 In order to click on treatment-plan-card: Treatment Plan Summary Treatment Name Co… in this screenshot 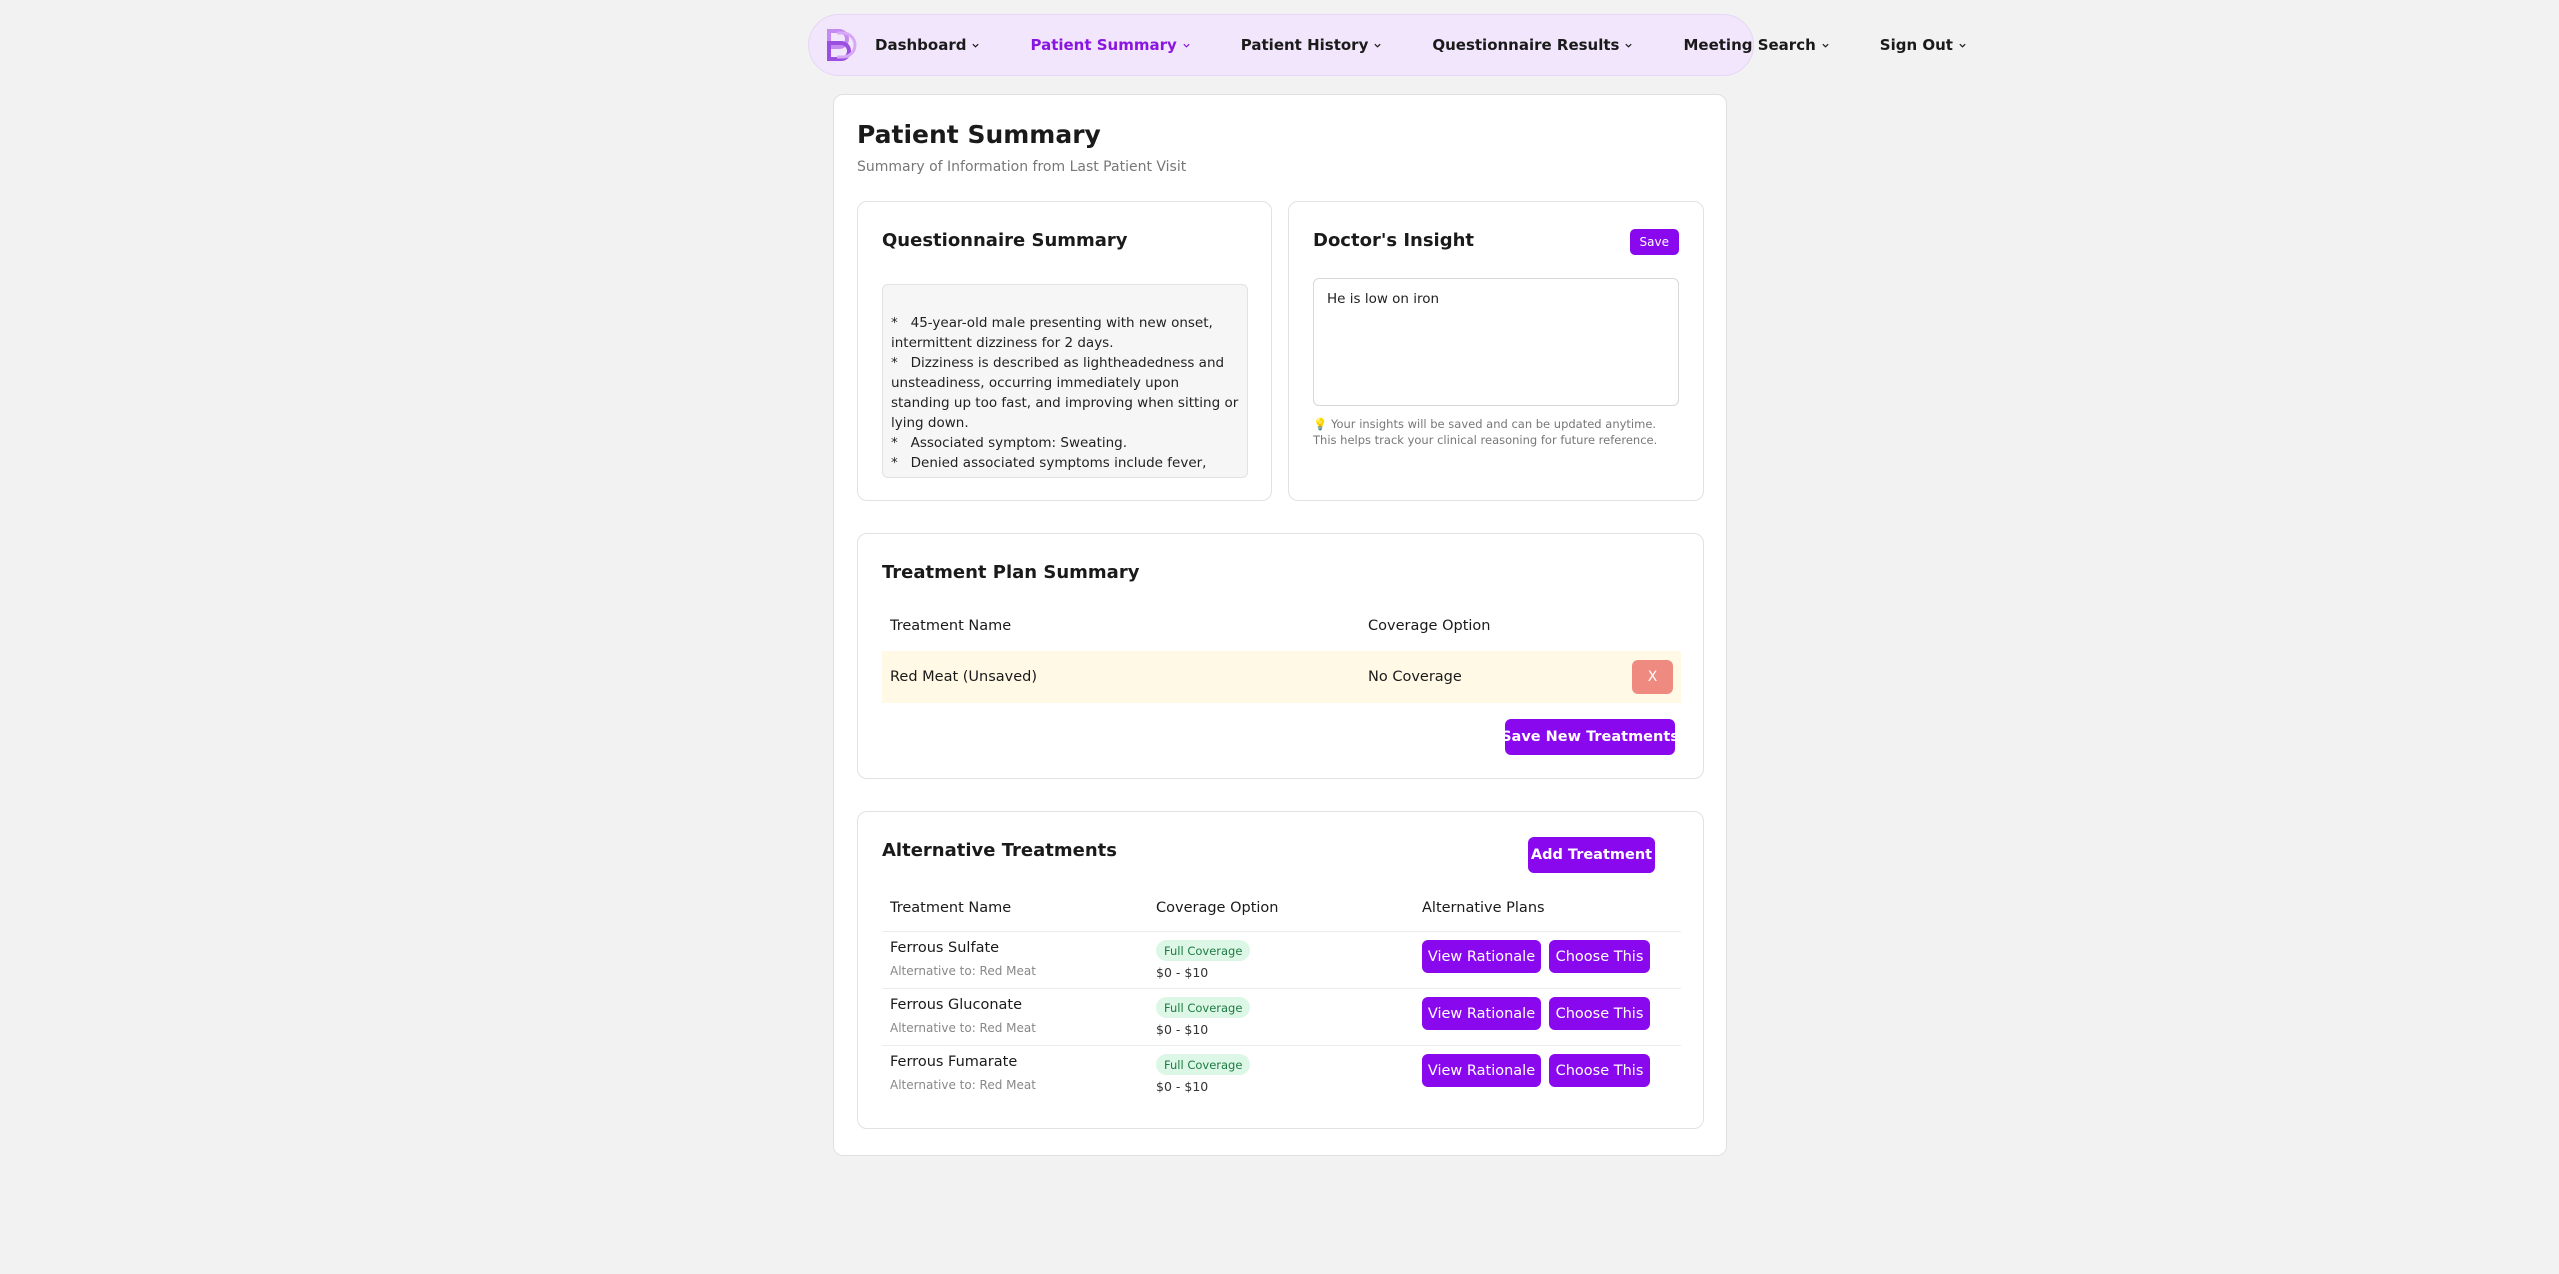, I will do `click(1280, 656)`.